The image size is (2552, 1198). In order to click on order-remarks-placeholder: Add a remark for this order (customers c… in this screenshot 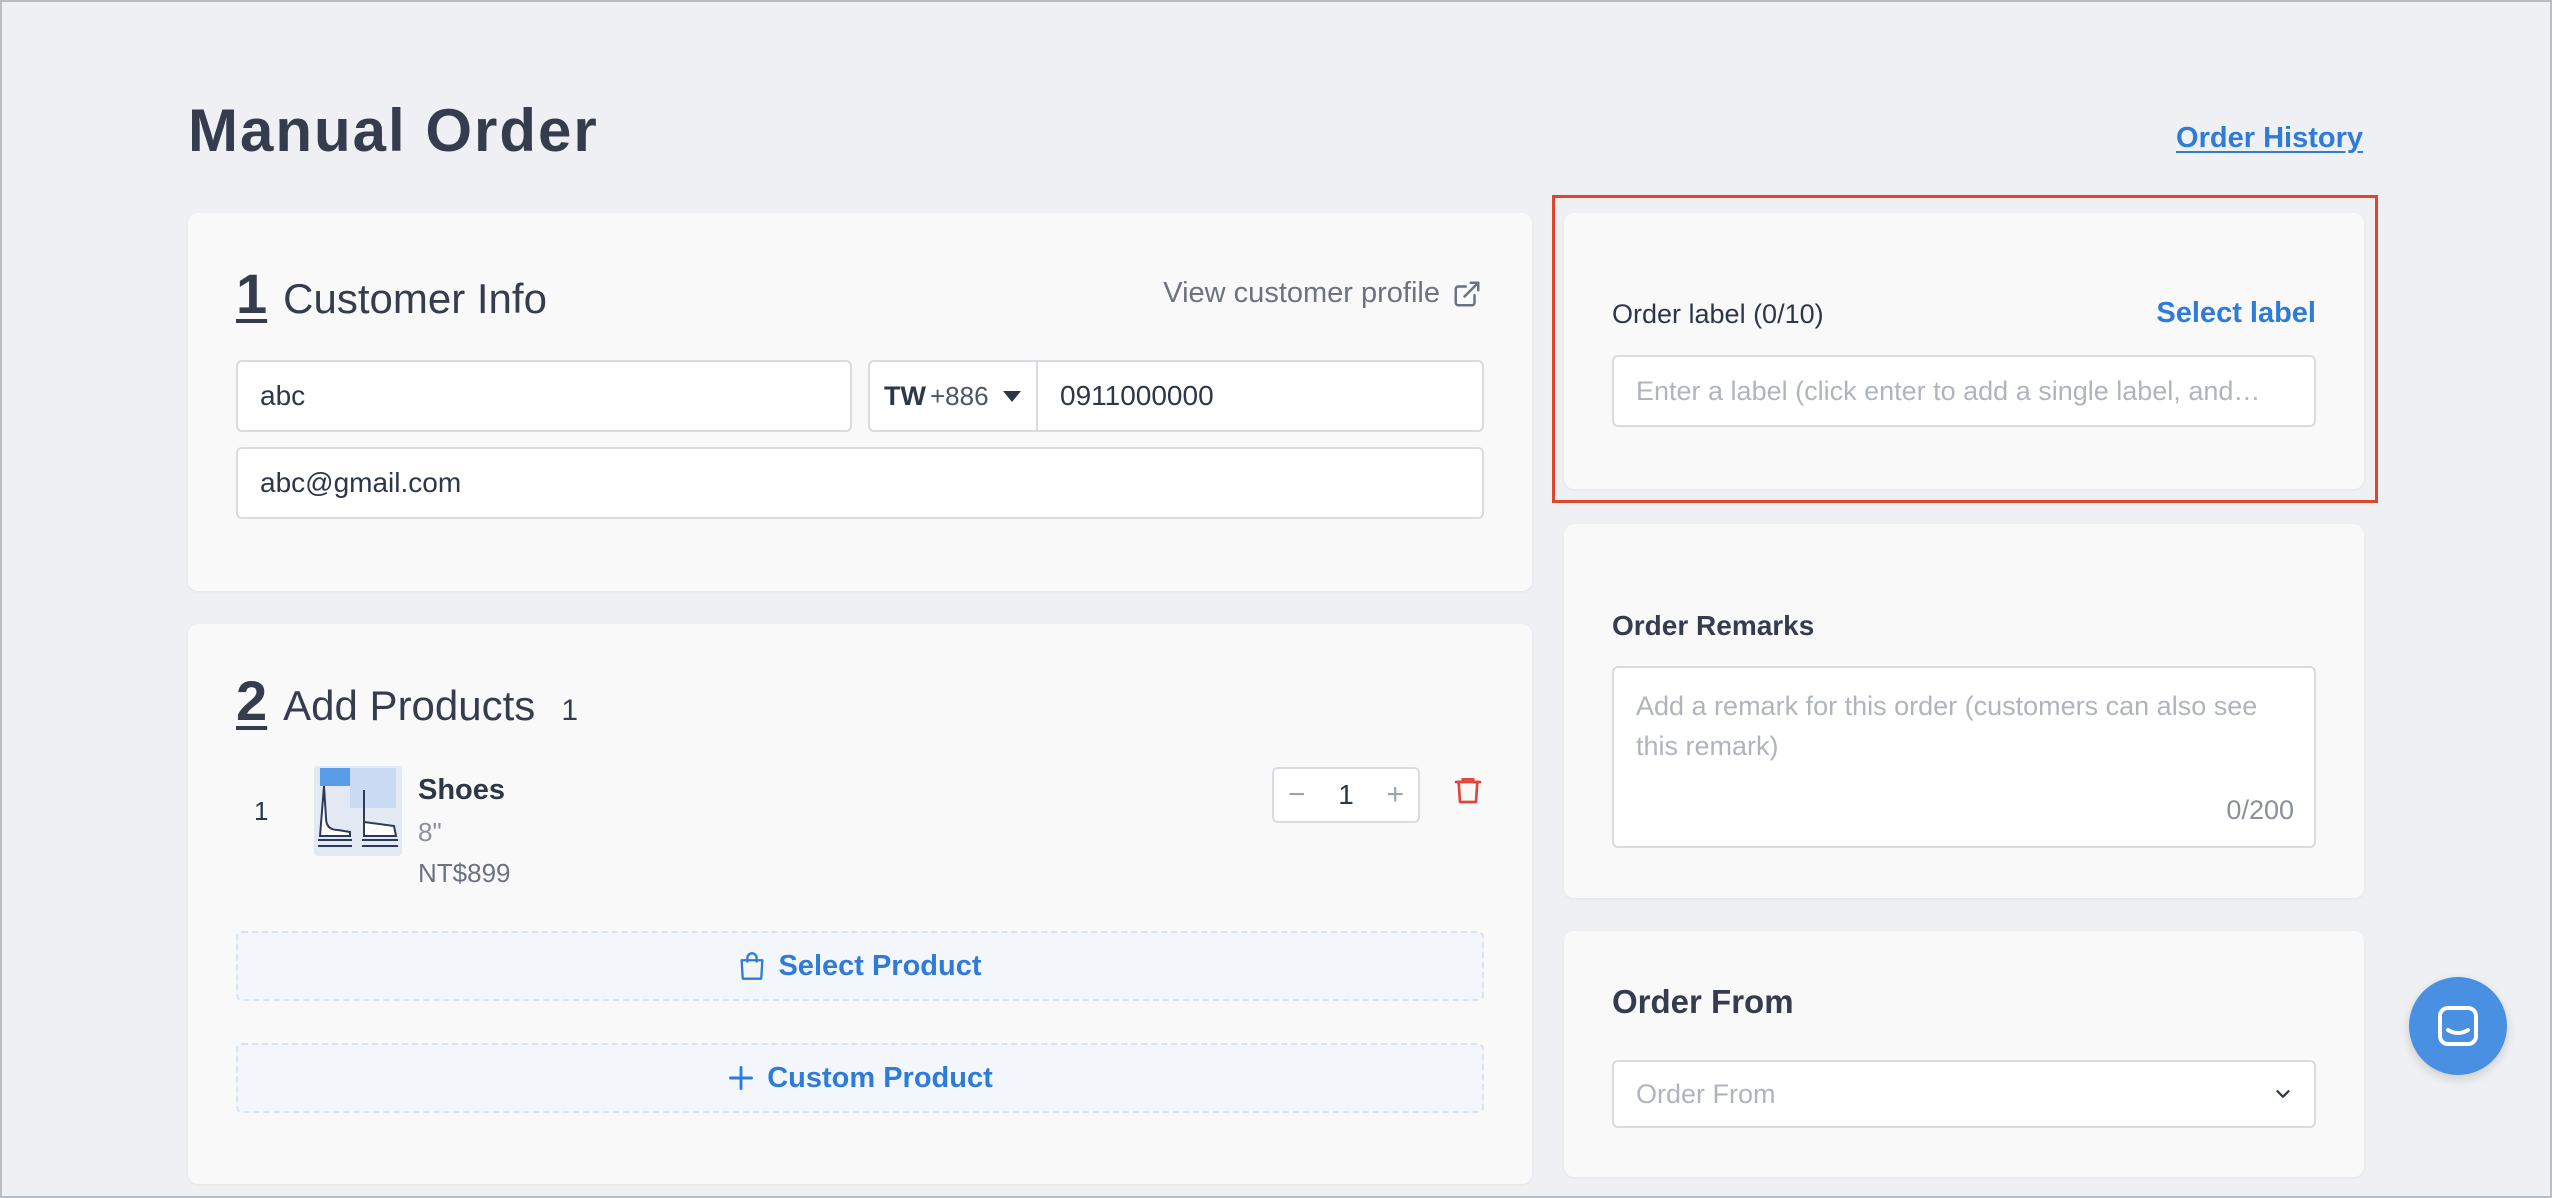, I will do `click(1947, 726)`.